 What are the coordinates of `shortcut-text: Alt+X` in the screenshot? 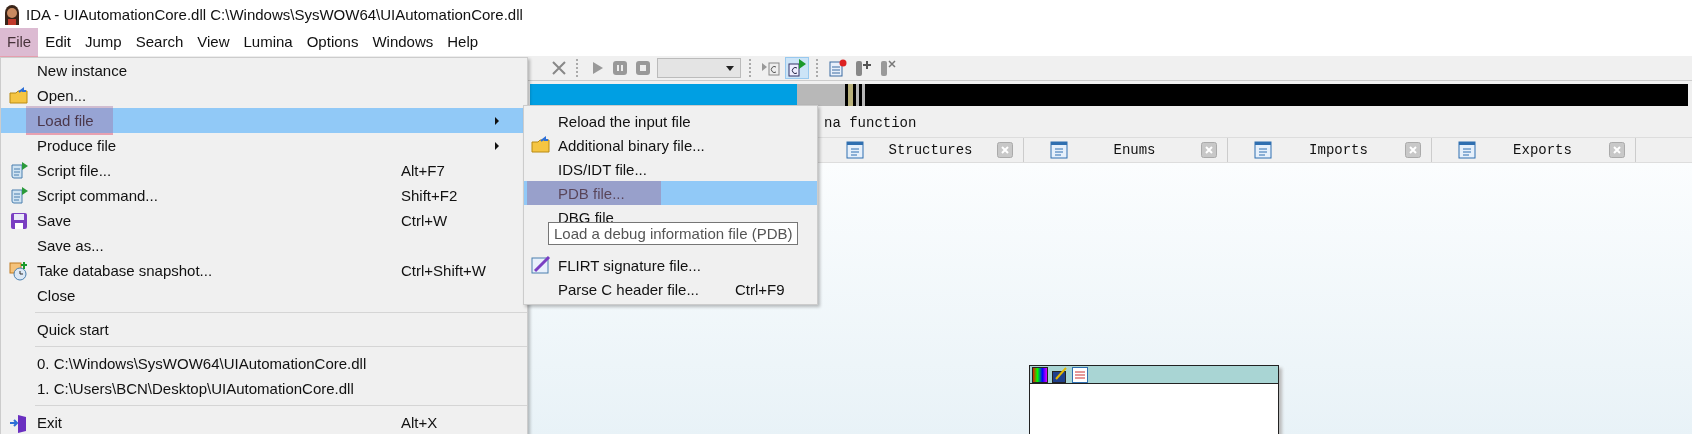 It's located at (420, 422).